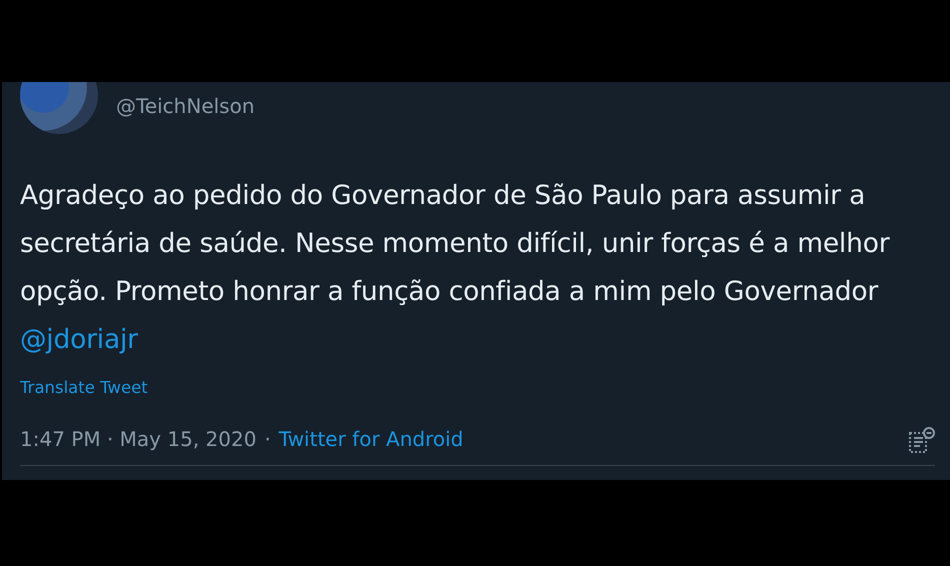 The width and height of the screenshot is (950, 566). I want to click on translate-link: Translate Tweet, so click(84, 387).